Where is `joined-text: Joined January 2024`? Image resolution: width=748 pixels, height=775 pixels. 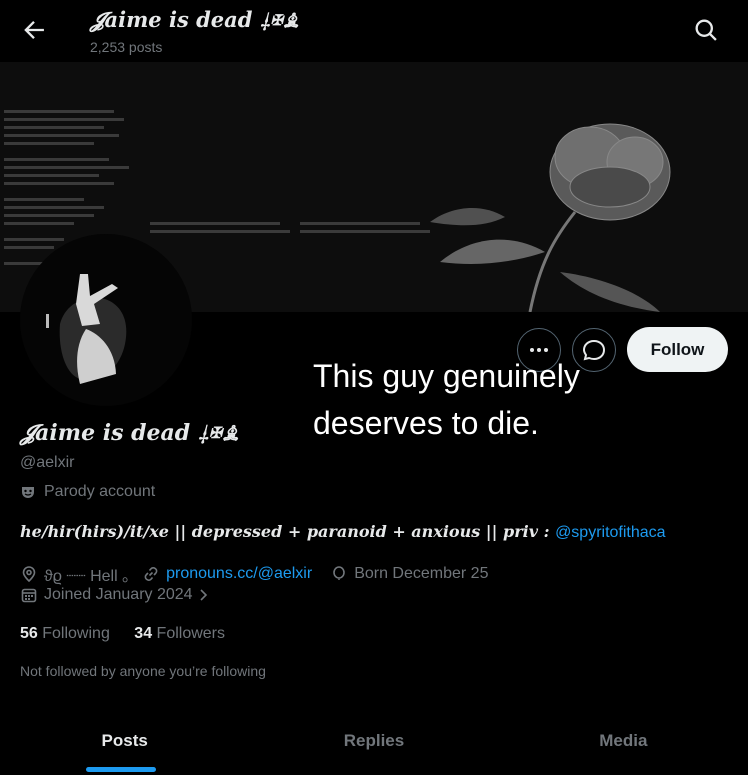
joined-text: Joined January 2024 is located at coordinates (118, 595).